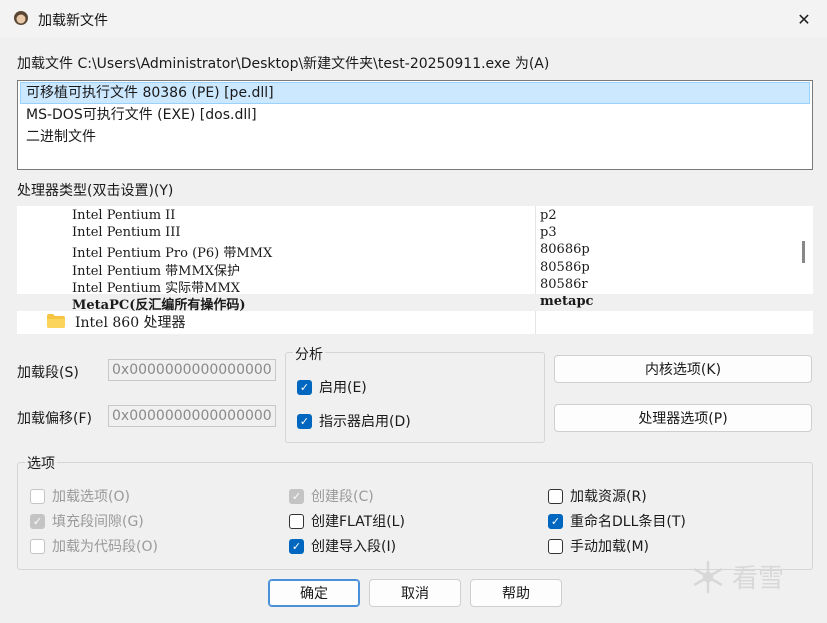 The width and height of the screenshot is (827, 623). I want to click on file-type-item-dos: MS-DOS可执行文件 (EXE) [dos.dll], so click(415, 115).